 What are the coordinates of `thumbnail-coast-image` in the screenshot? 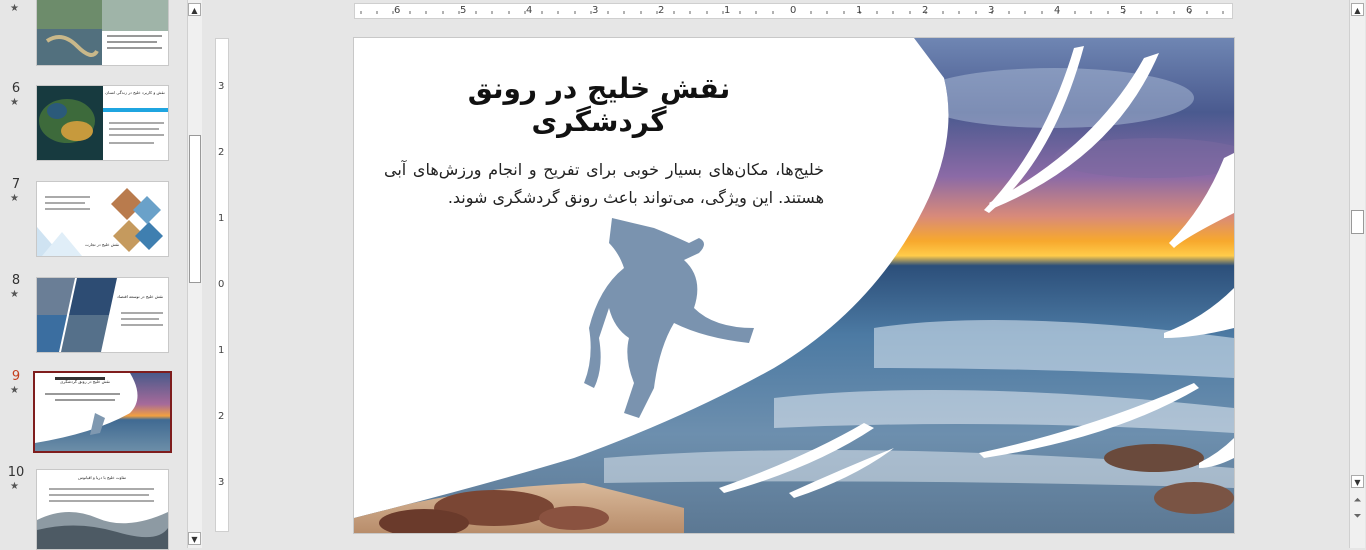 It's located at (102, 518).